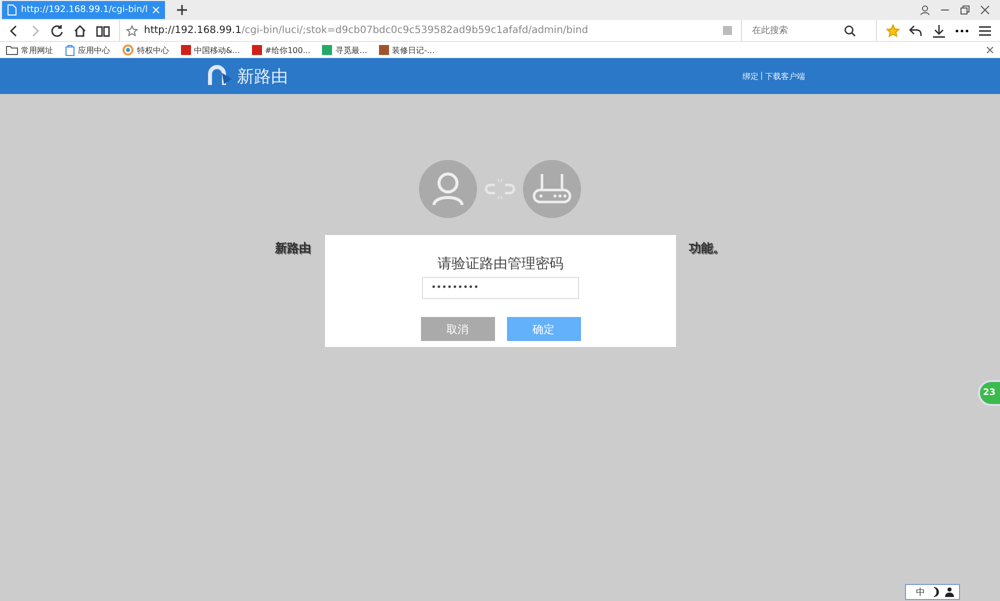  What do you see at coordinates (132, 30) in the screenshot?
I see `star-outline-icon` at bounding box center [132, 30].